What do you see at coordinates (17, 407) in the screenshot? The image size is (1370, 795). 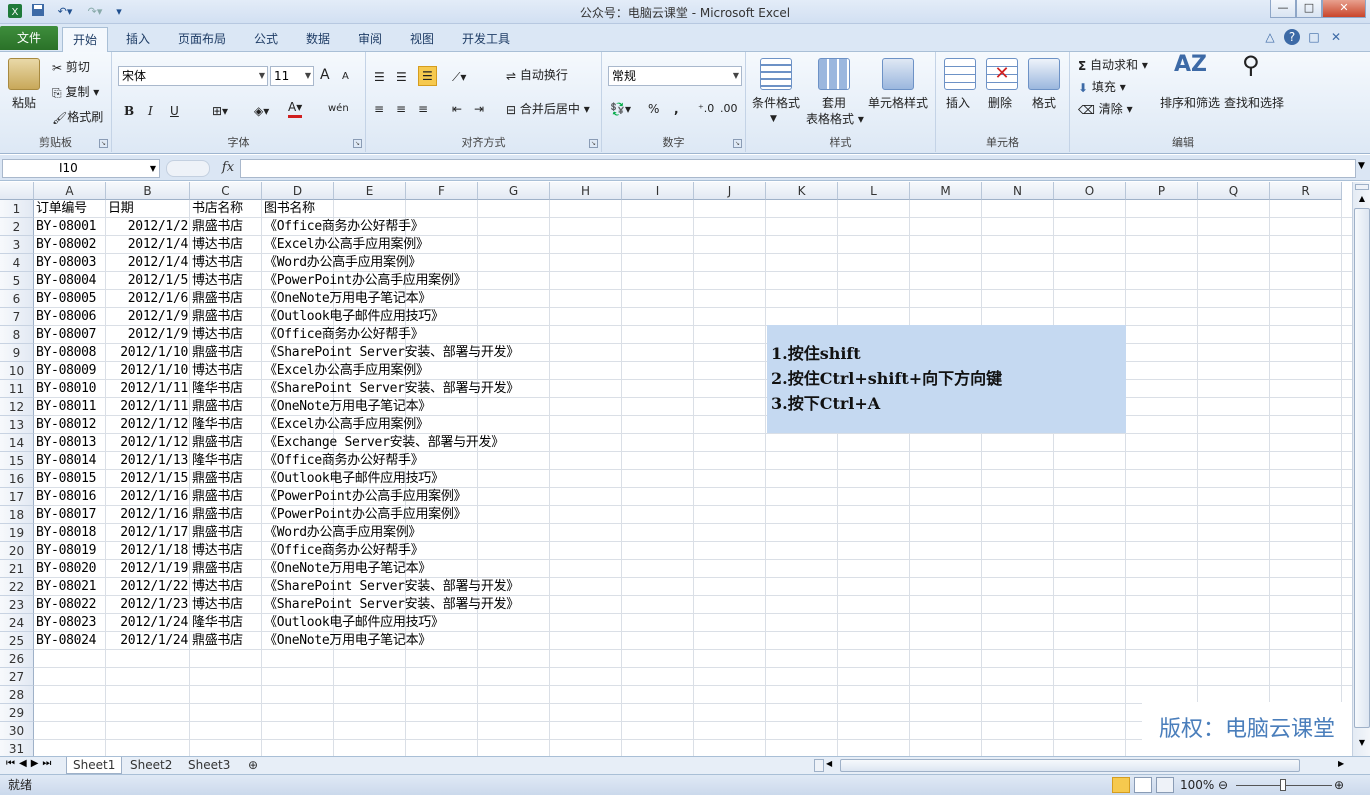 I see `row-header: 12` at bounding box center [17, 407].